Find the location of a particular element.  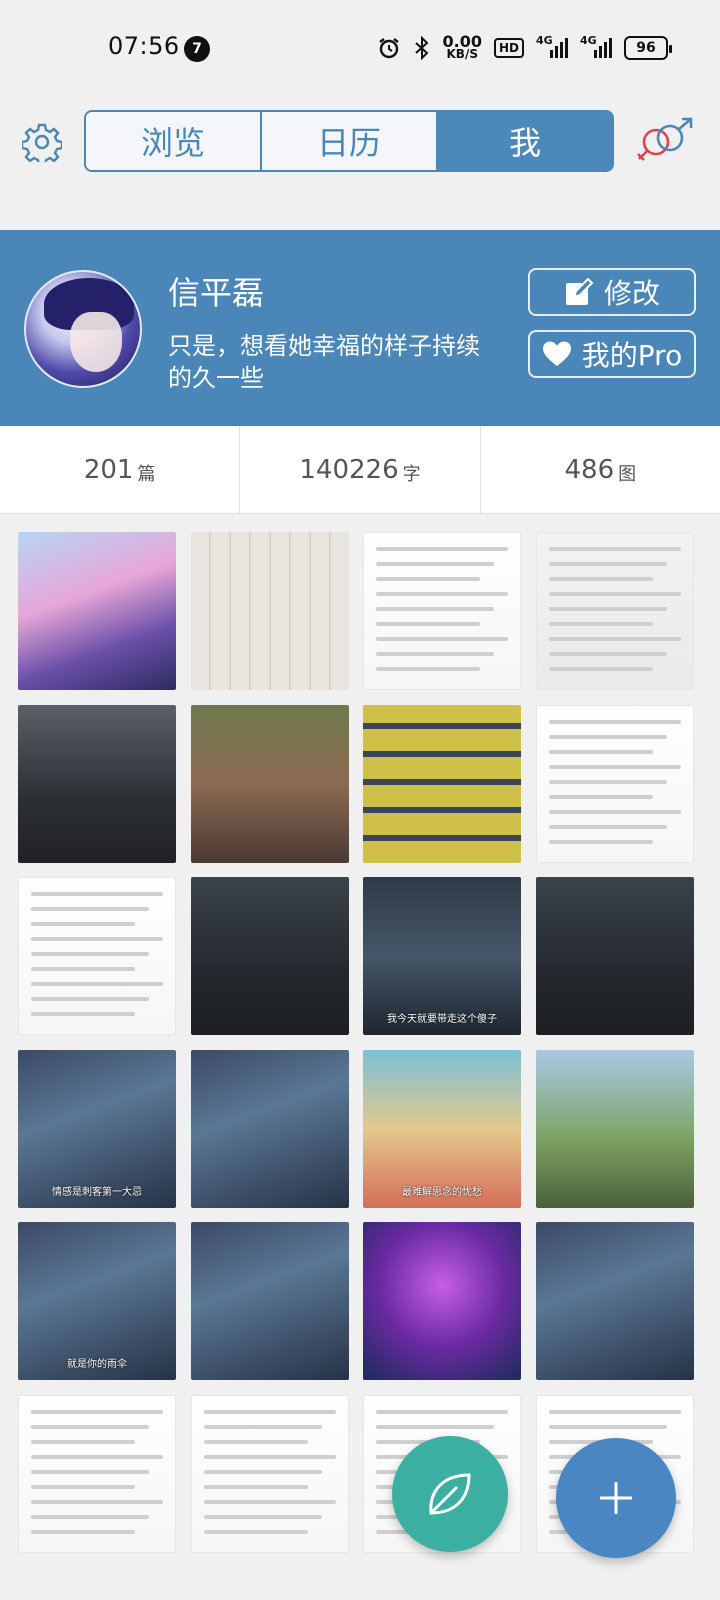

thumbnail-caption: 我今天就要带走这个傻子 is located at coordinates (442, 1019).